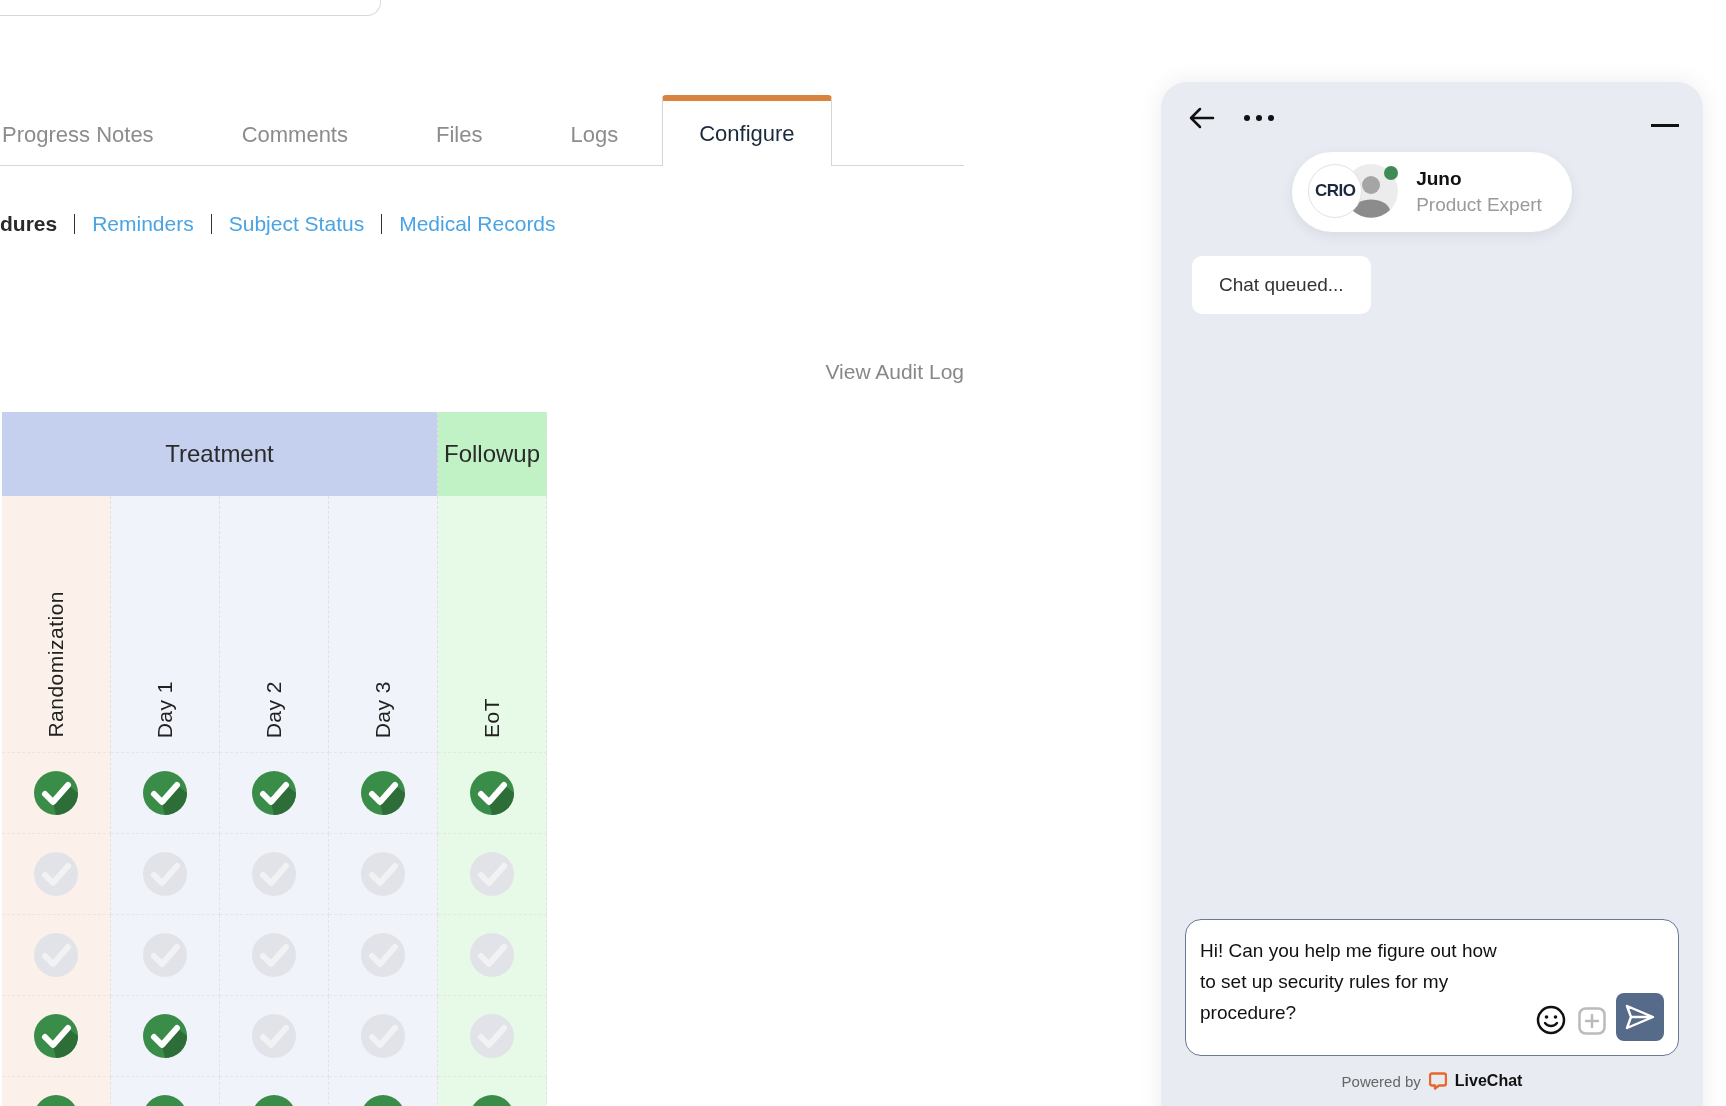 Image resolution: width=1726 pixels, height=1106 pixels. Describe the element at coordinates (747, 130) in the screenshot. I see `tab: Configure` at that location.